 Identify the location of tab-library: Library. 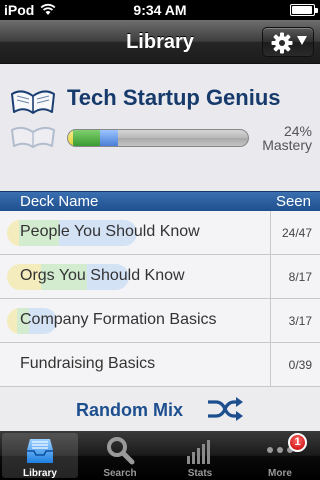
(40, 456).